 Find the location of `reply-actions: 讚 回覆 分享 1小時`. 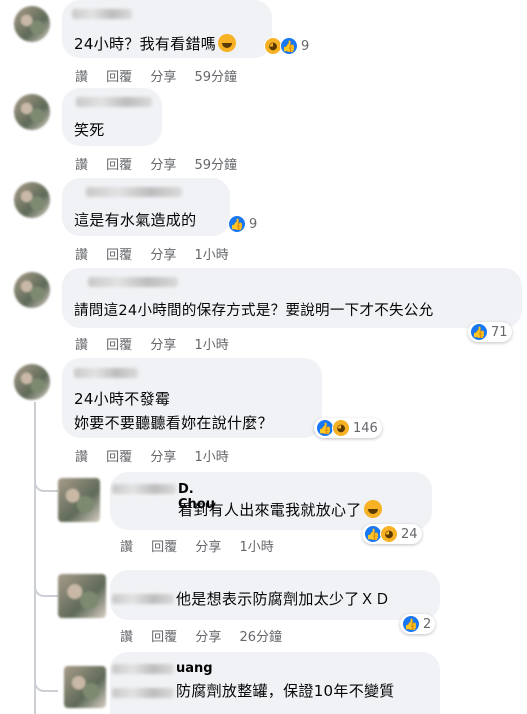

reply-actions: 讚 回覆 分享 1小時 is located at coordinates (204, 545).